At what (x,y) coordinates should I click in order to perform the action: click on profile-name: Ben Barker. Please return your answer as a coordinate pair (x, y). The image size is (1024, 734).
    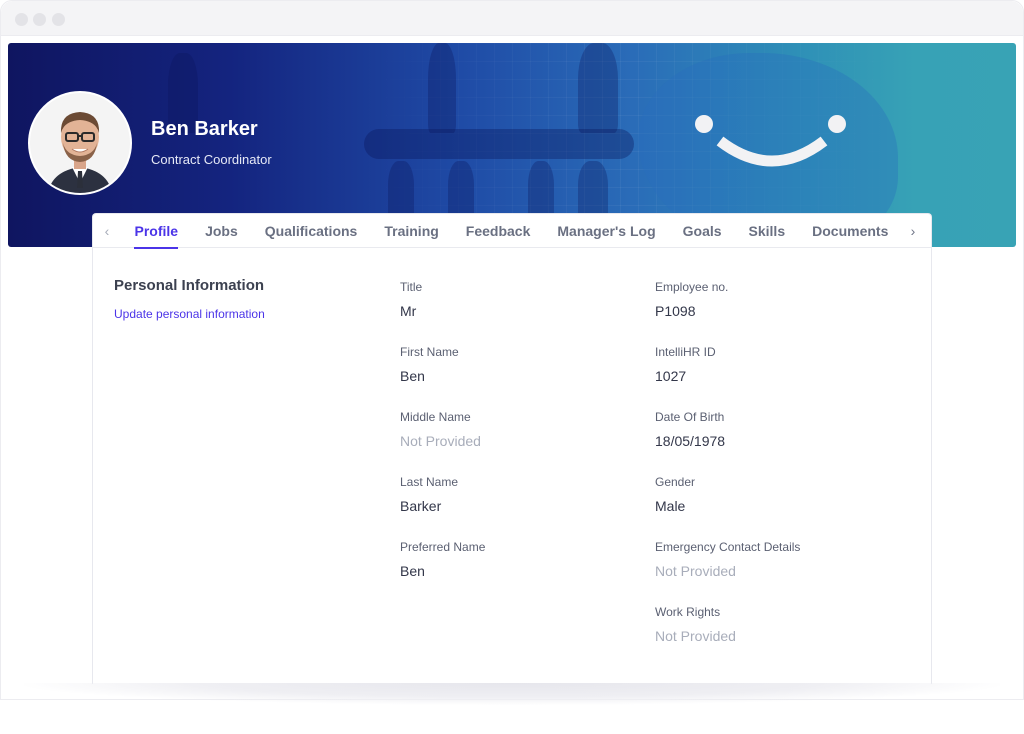
    Looking at the image, I should click on (204, 129).